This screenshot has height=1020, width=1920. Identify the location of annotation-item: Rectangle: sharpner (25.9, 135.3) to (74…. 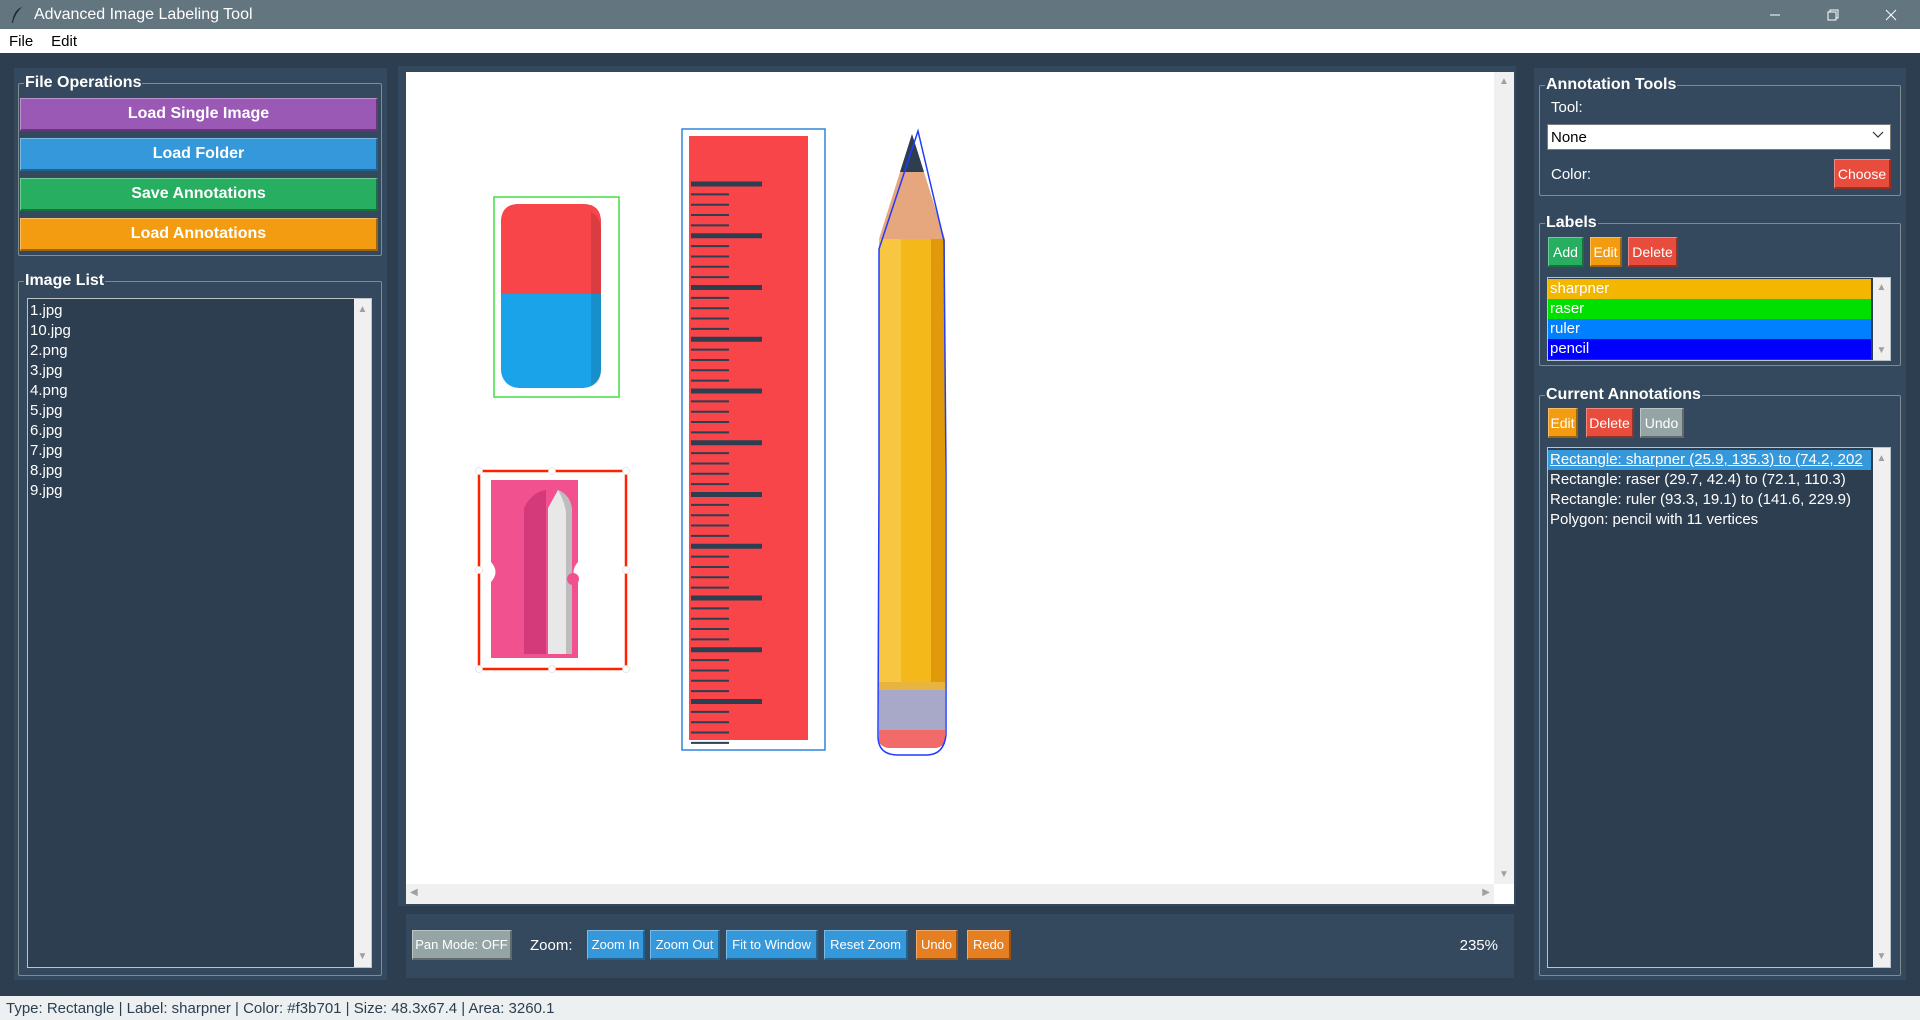
(1709, 460).